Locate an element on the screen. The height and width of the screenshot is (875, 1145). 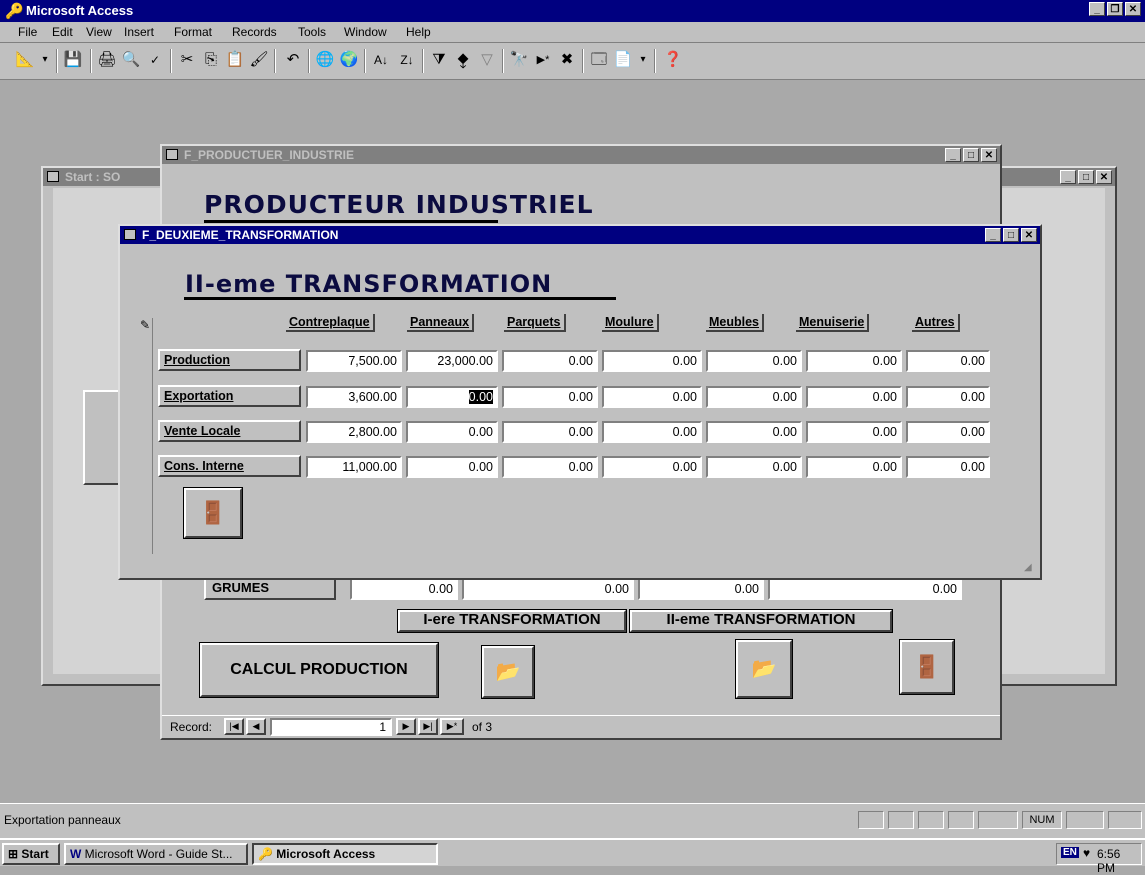
new-object-icon: 📄 is located at coordinates (623, 60).